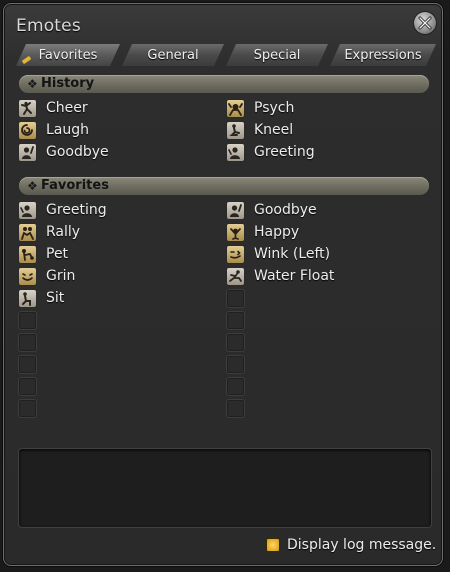  I want to click on display-log-checkbox, so click(273, 545).